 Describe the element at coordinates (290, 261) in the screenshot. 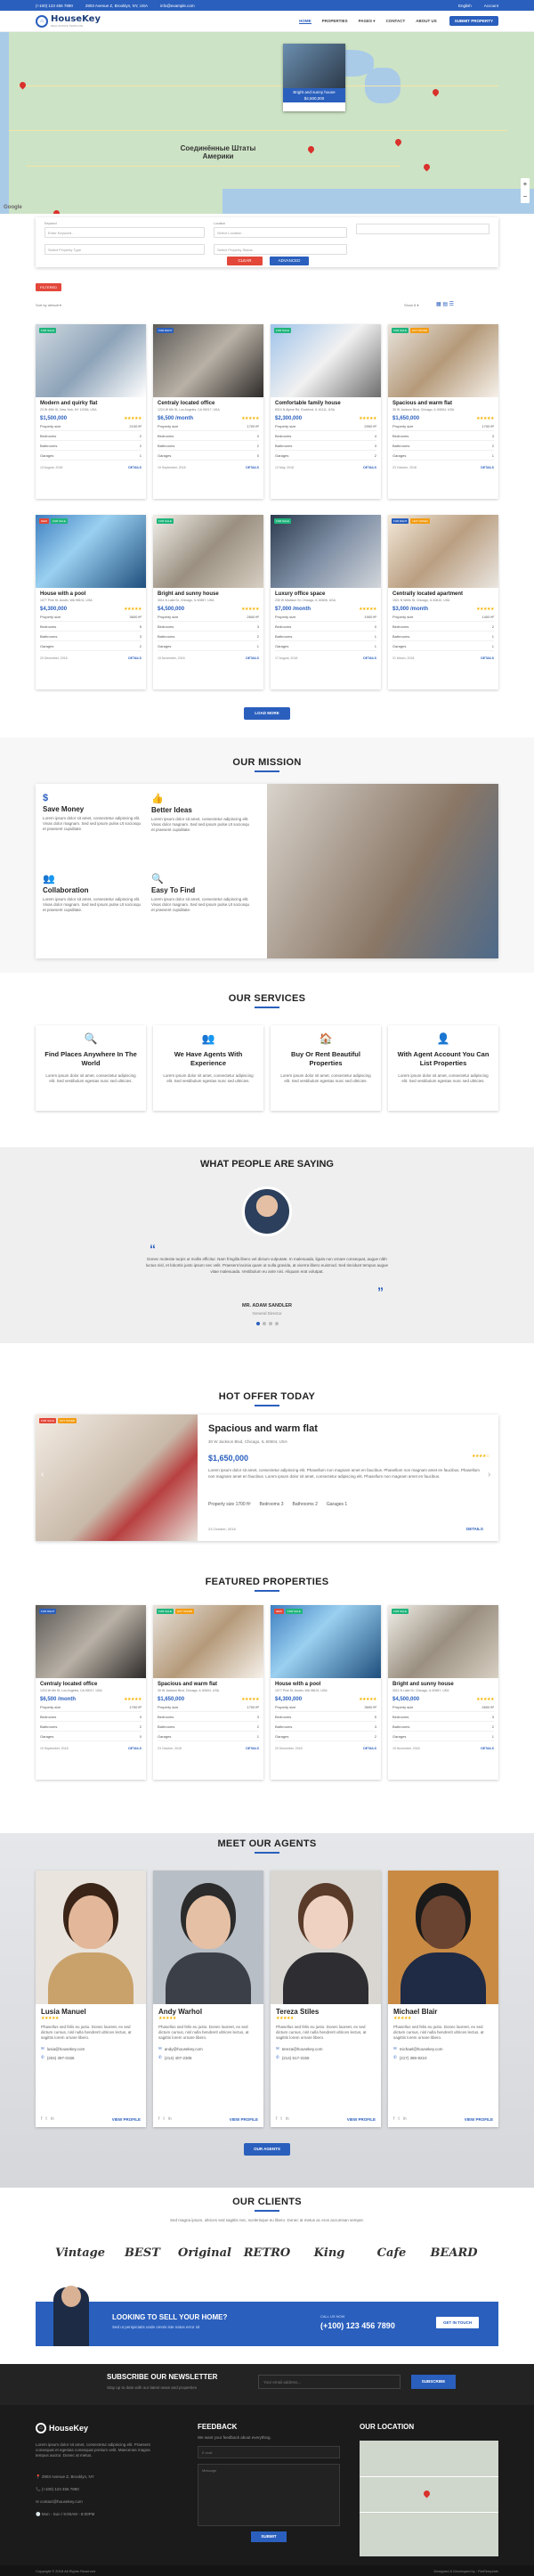

I see `advanced-button: ADVANCED` at that location.